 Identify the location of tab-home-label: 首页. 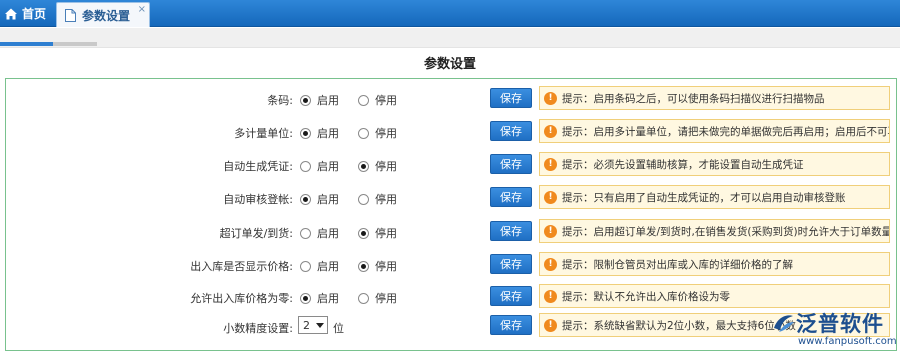
(34, 14).